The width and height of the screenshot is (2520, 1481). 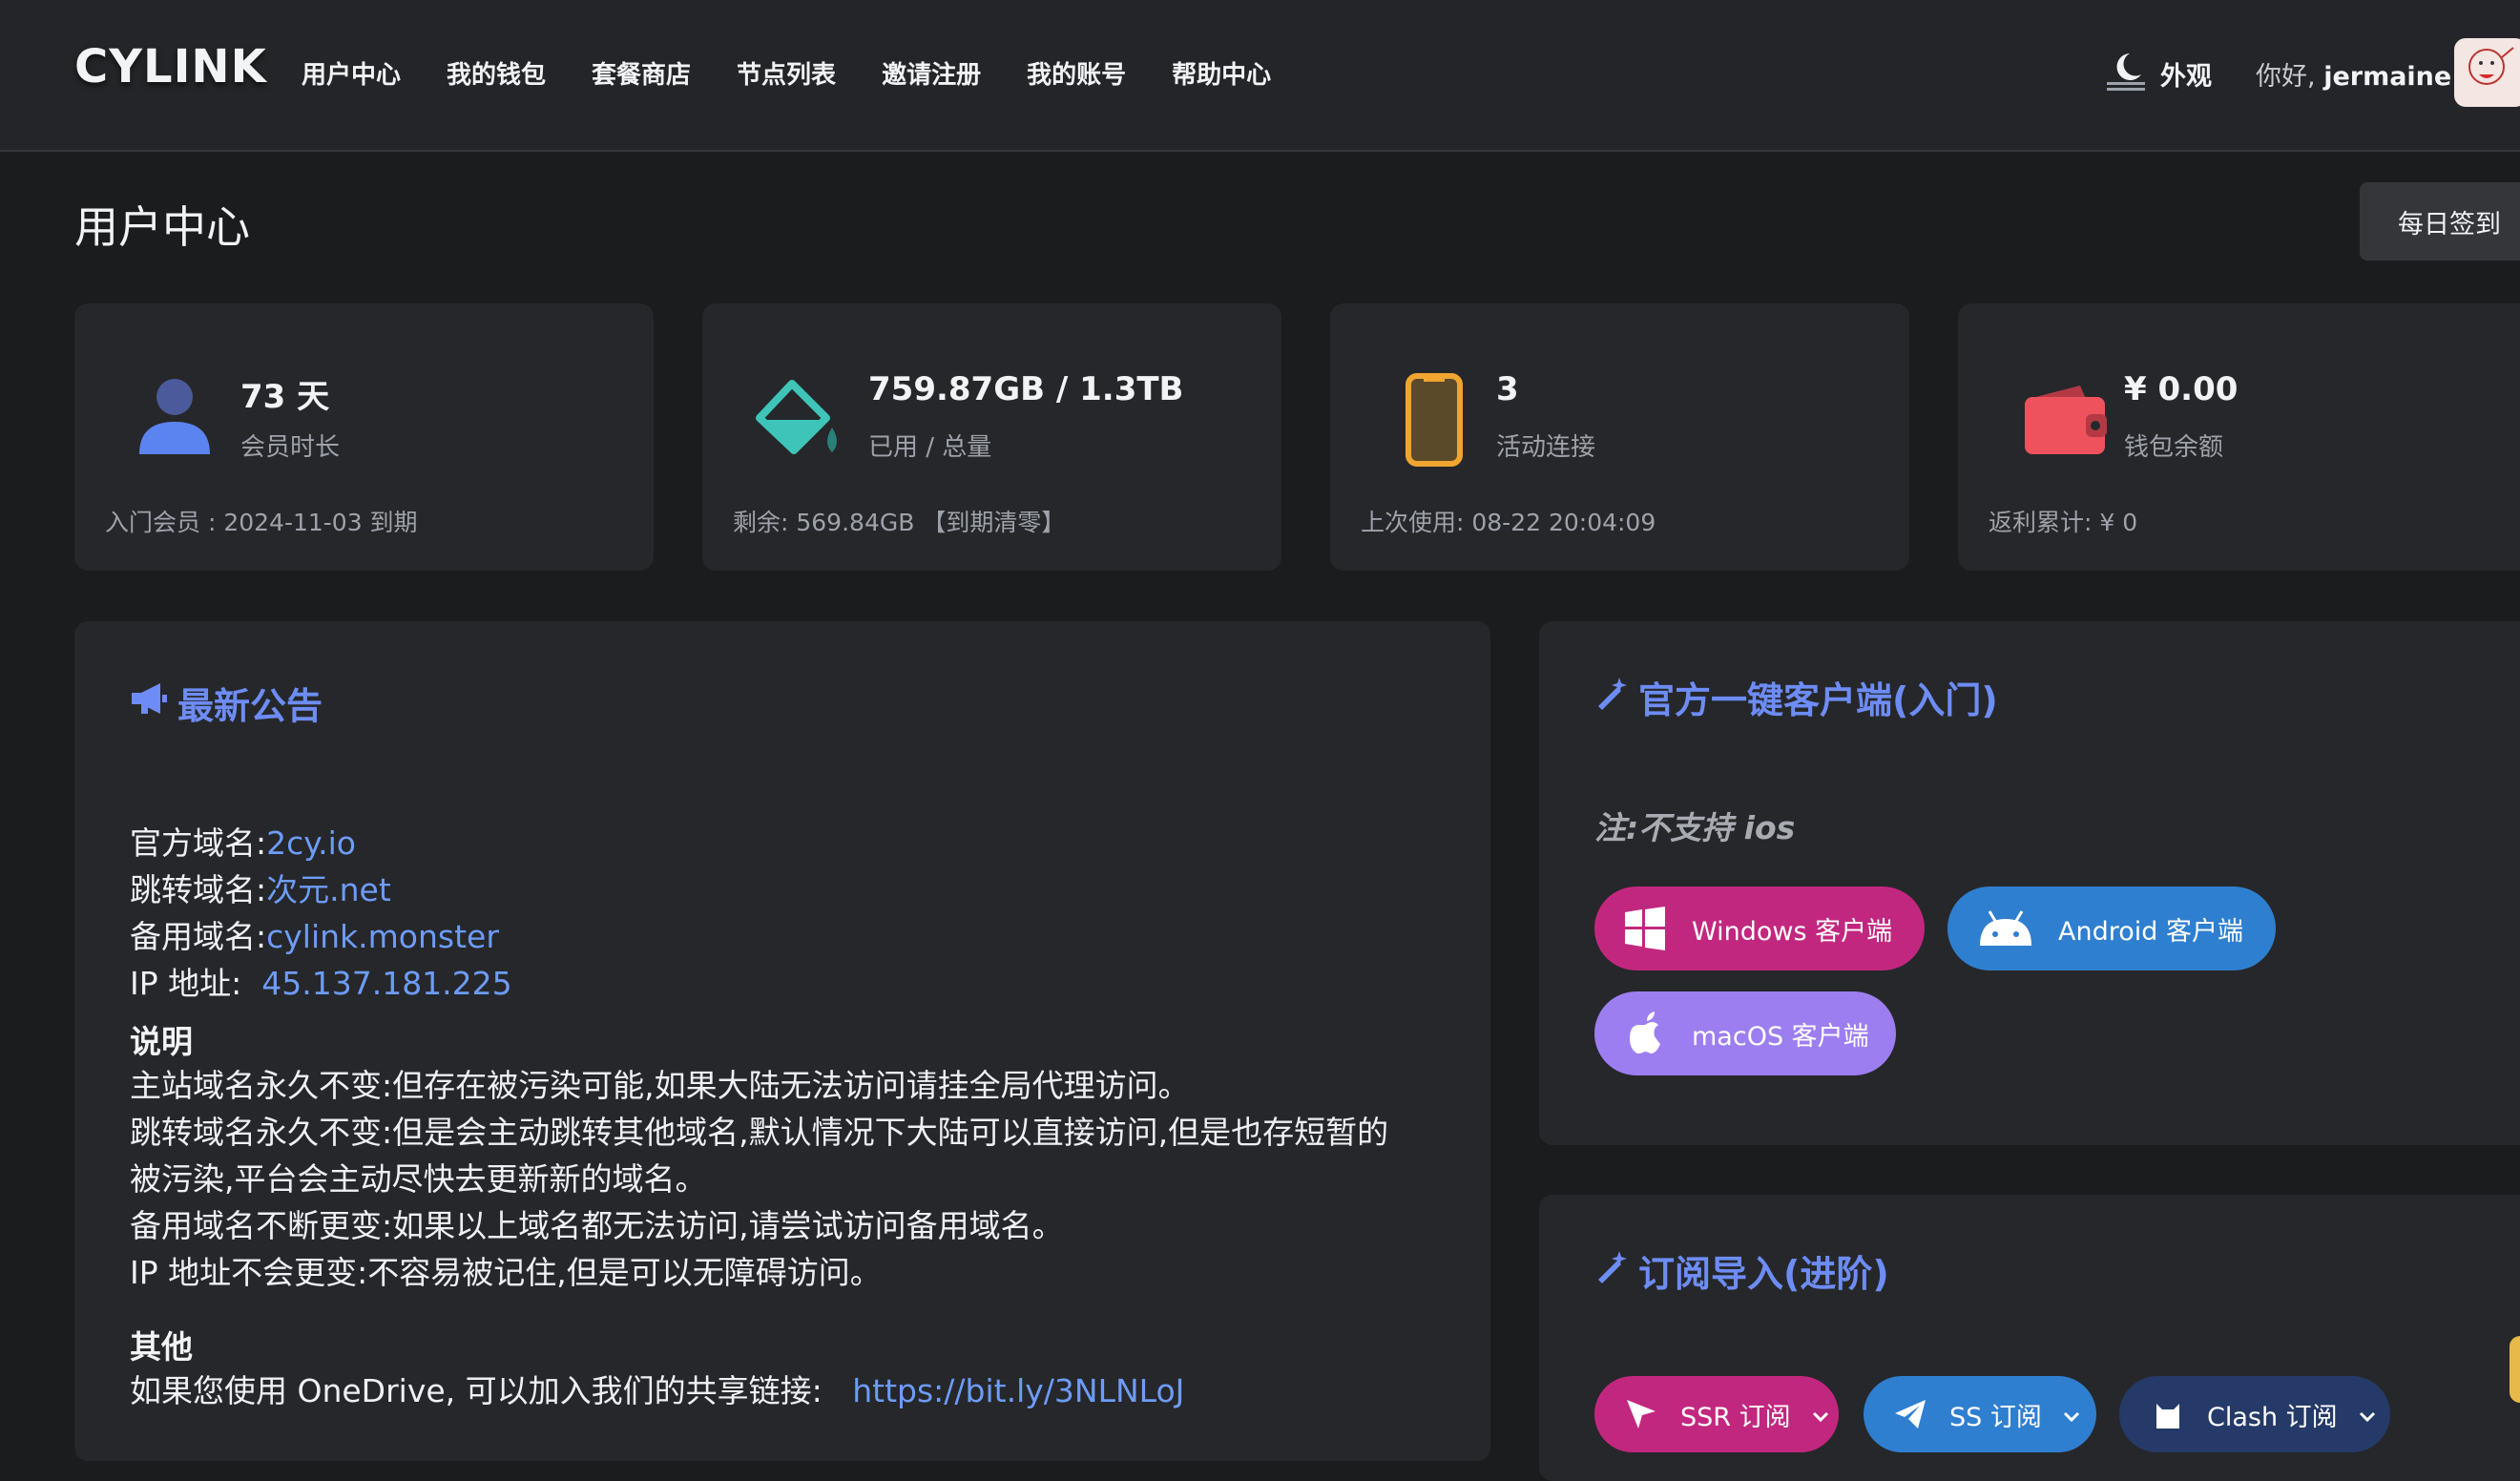 What do you see at coordinates (198, 937) in the screenshot?
I see `domain-label: 备用域名:` at bounding box center [198, 937].